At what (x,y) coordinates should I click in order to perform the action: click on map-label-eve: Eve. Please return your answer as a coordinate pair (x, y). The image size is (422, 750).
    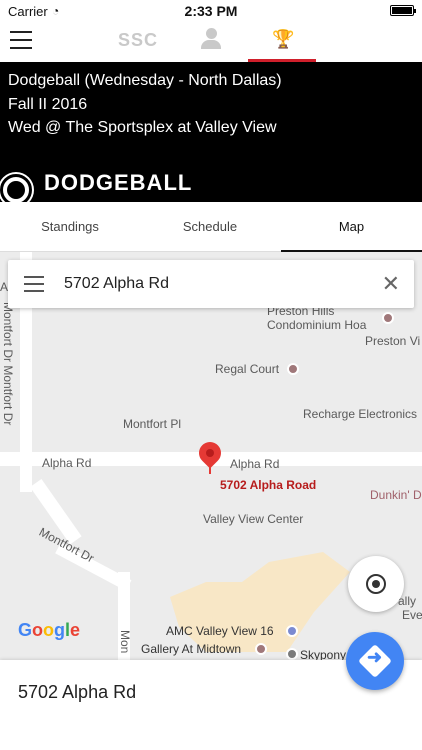
    Looking at the image, I should click on (412, 615).